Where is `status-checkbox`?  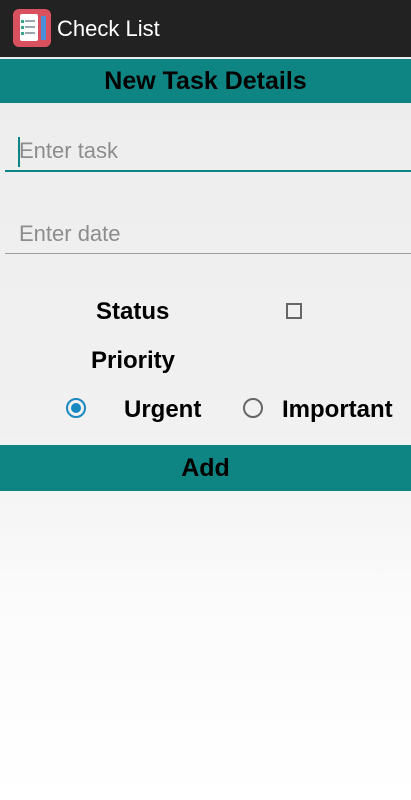
status-checkbox is located at coordinates (294, 311).